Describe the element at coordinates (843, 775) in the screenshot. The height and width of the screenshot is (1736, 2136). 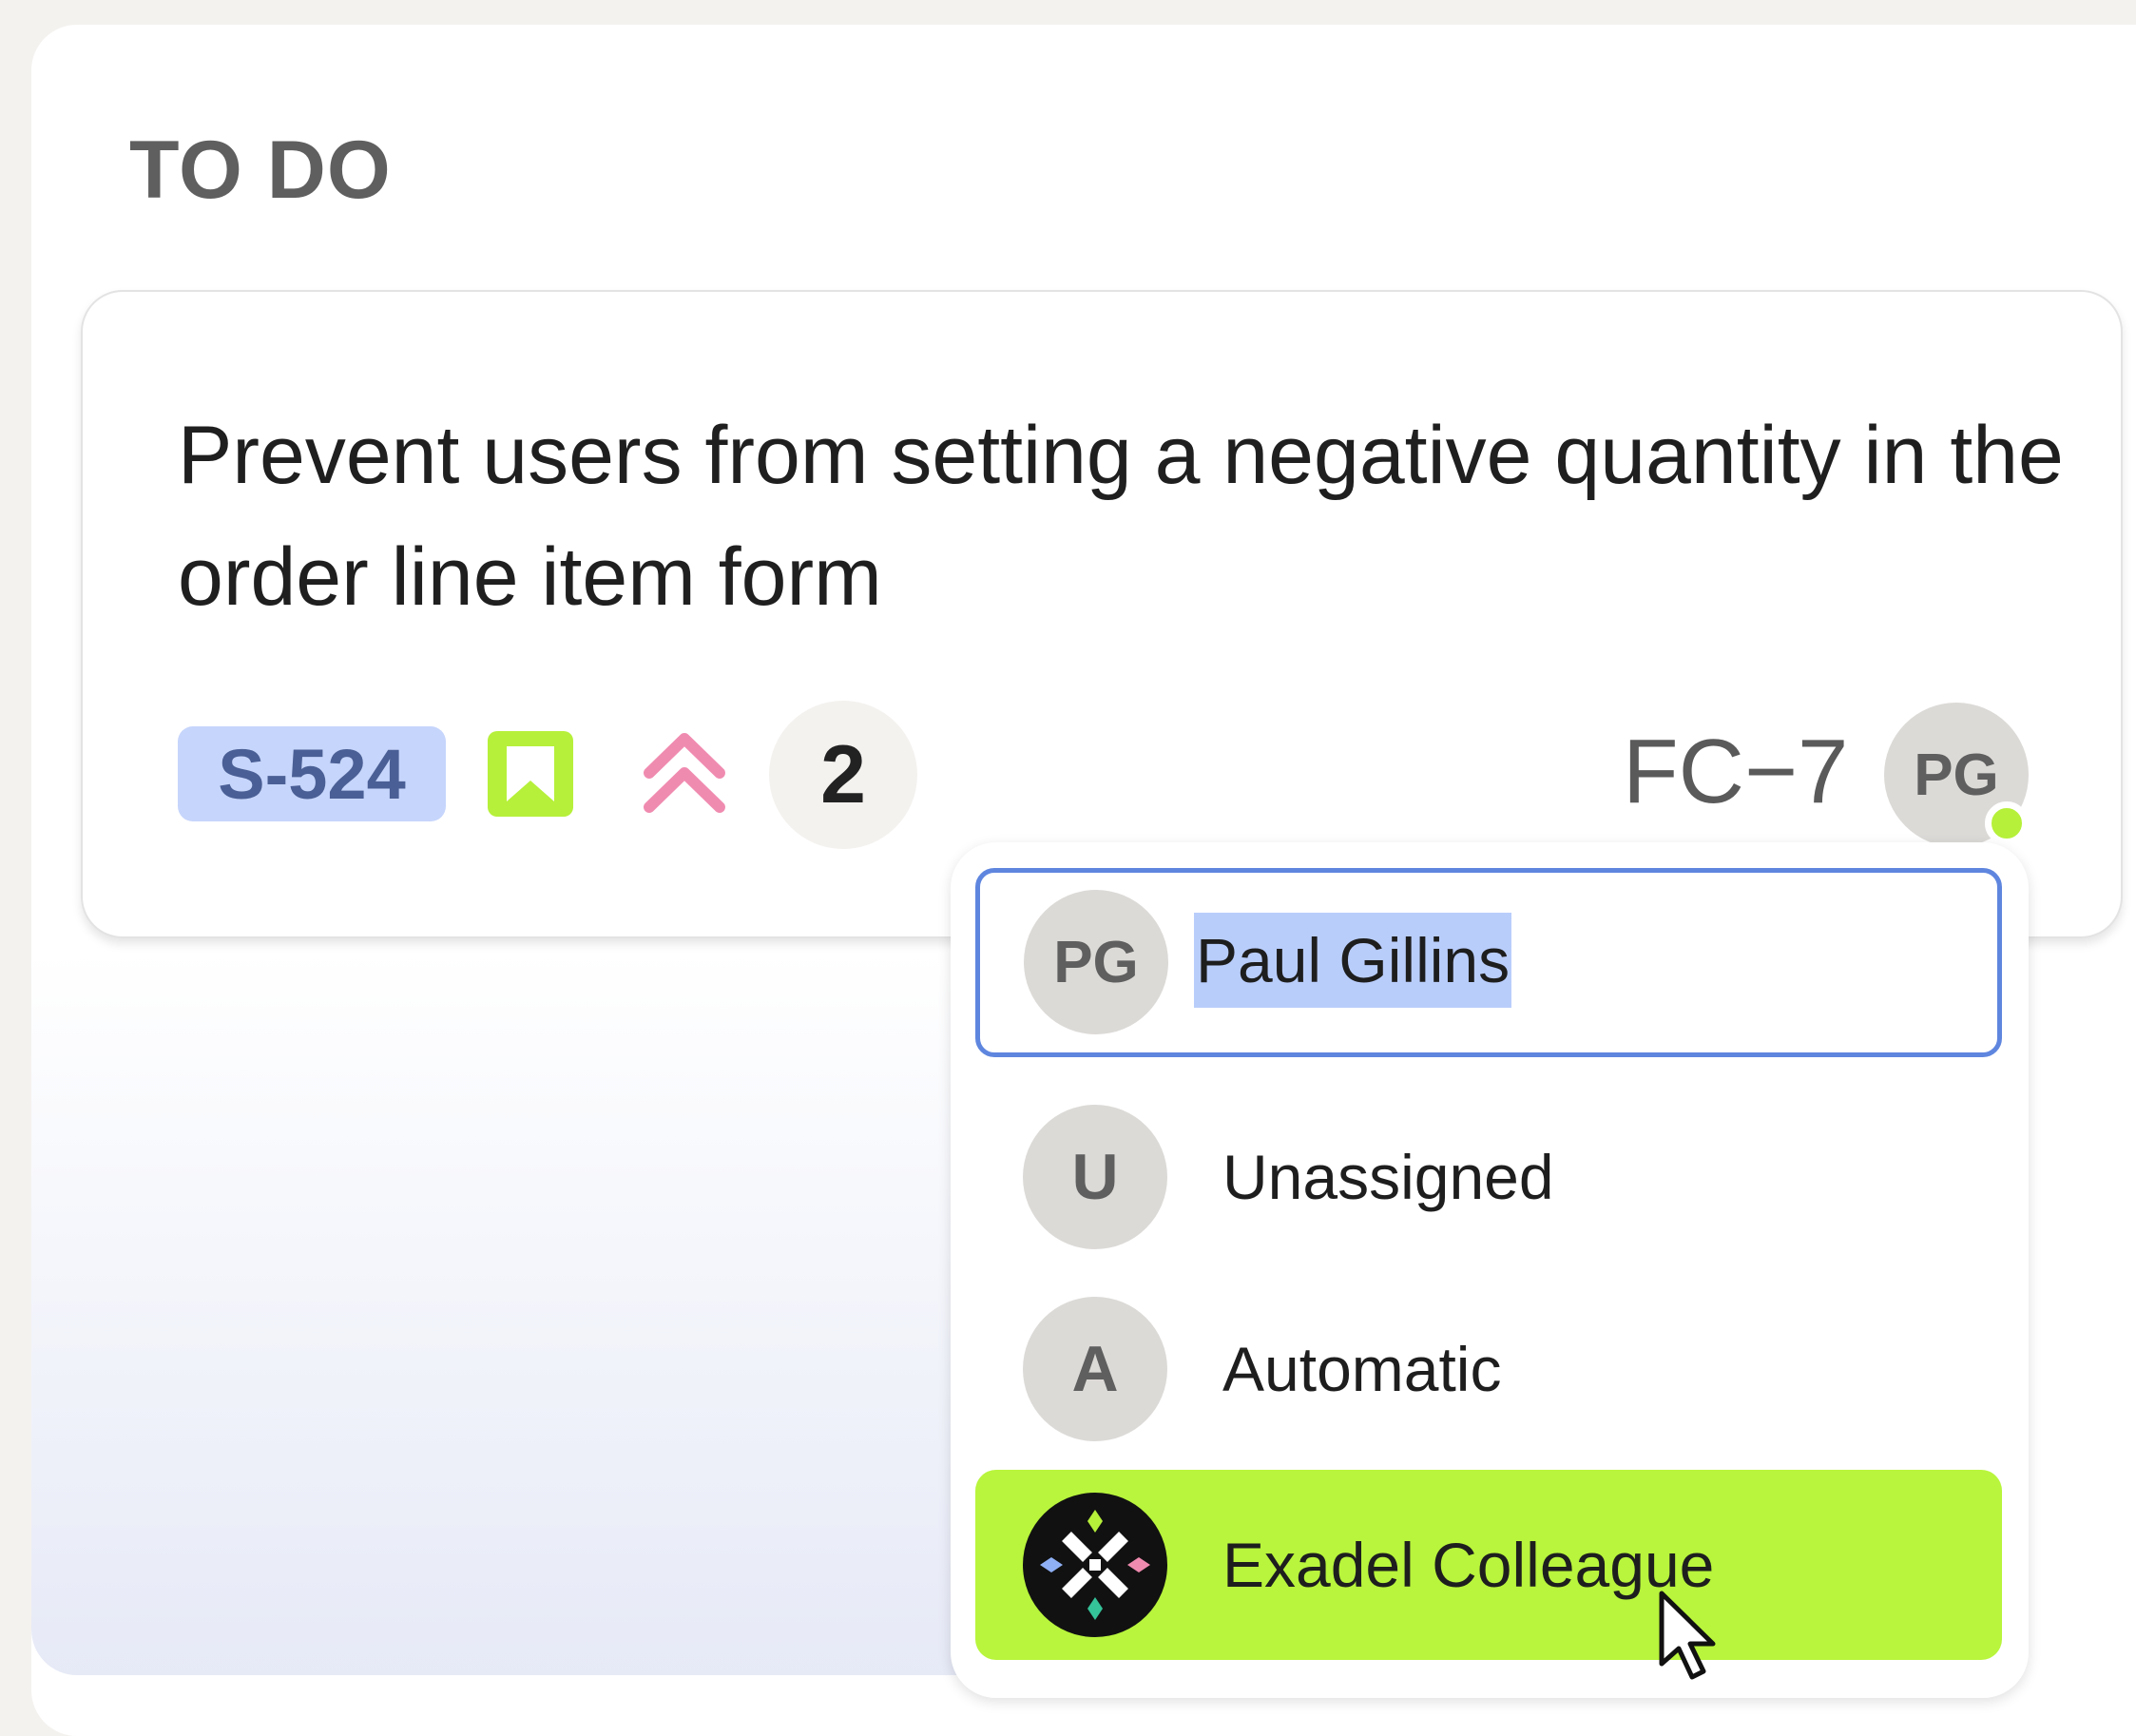
I see `comment-count-badge: 2` at that location.